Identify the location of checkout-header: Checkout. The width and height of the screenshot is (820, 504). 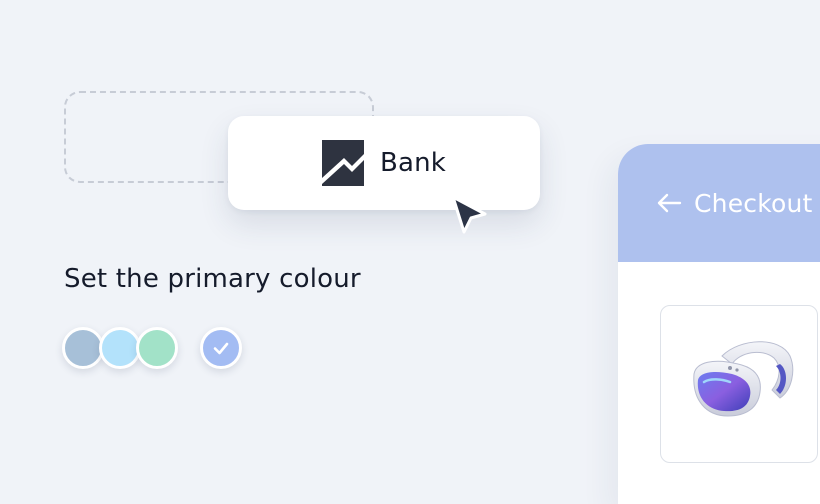
(719, 203).